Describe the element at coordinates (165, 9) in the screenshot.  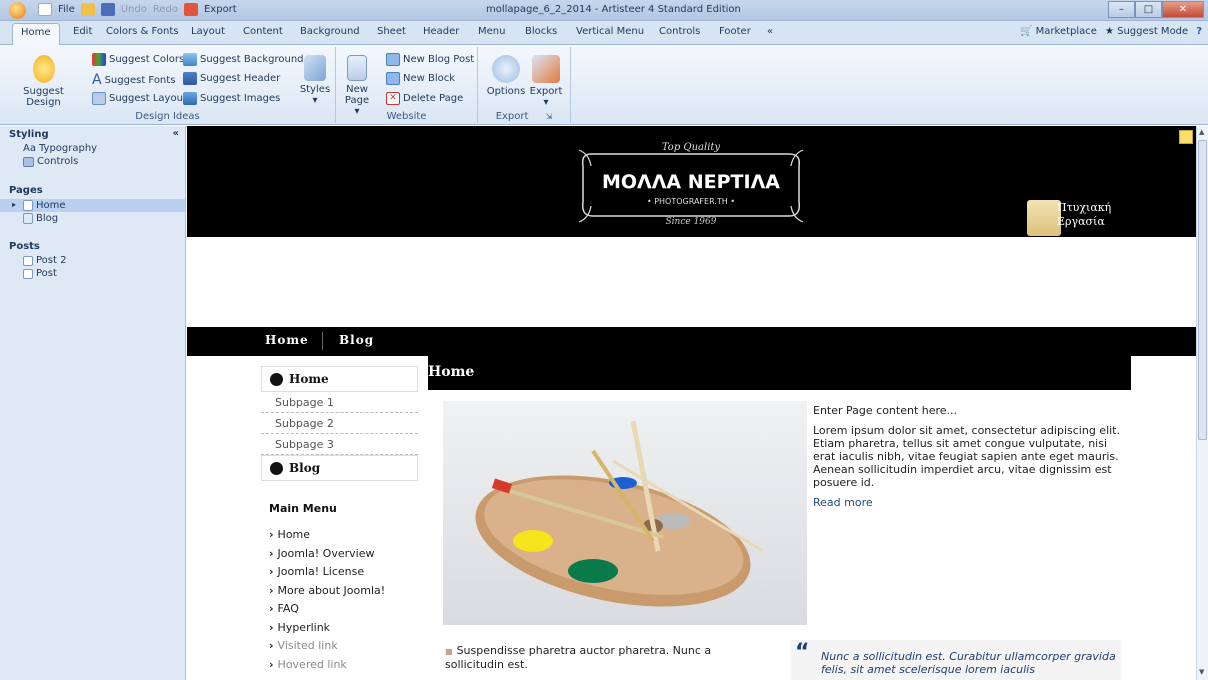
I see `redo-button: Redo` at that location.